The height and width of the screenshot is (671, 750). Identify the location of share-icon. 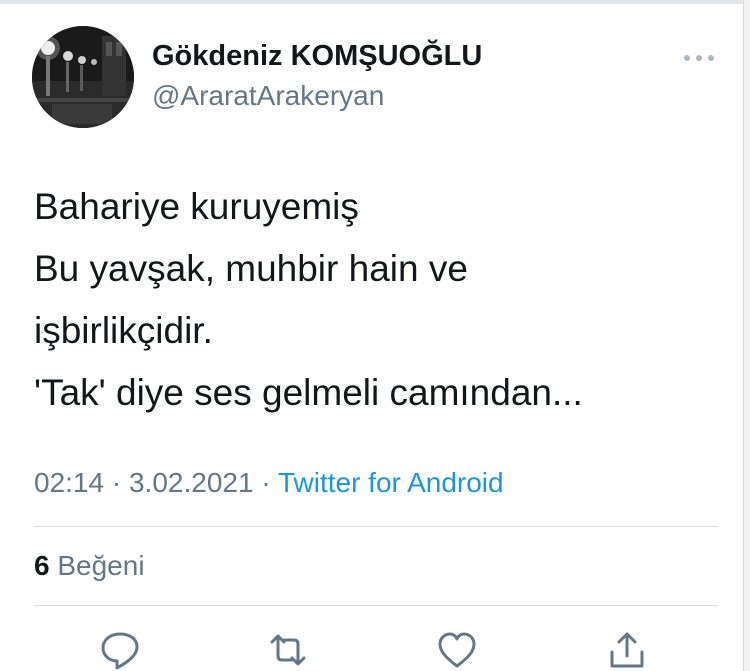
(627, 650).